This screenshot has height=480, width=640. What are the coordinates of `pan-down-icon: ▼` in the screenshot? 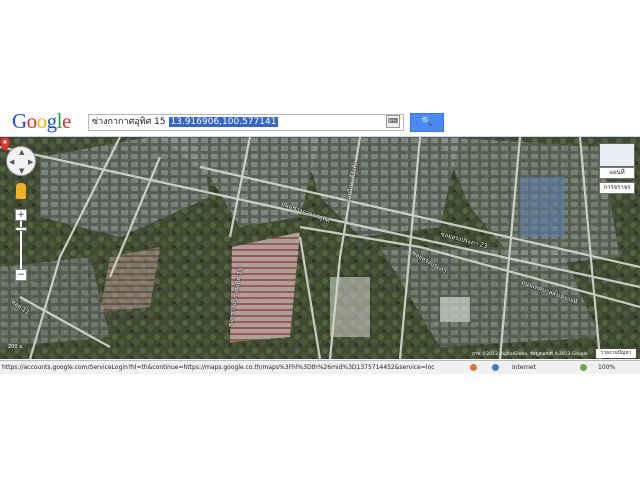 It's located at (21, 171).